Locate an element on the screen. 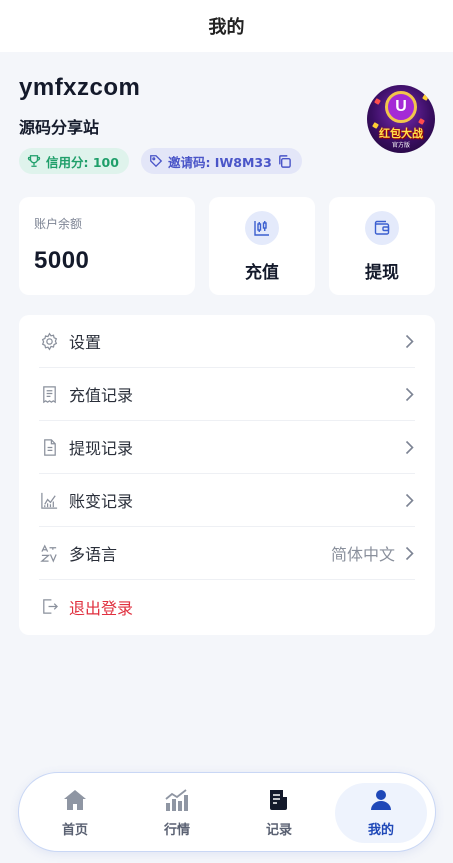  menu-label-logout: 退出登录 is located at coordinates (101, 608).